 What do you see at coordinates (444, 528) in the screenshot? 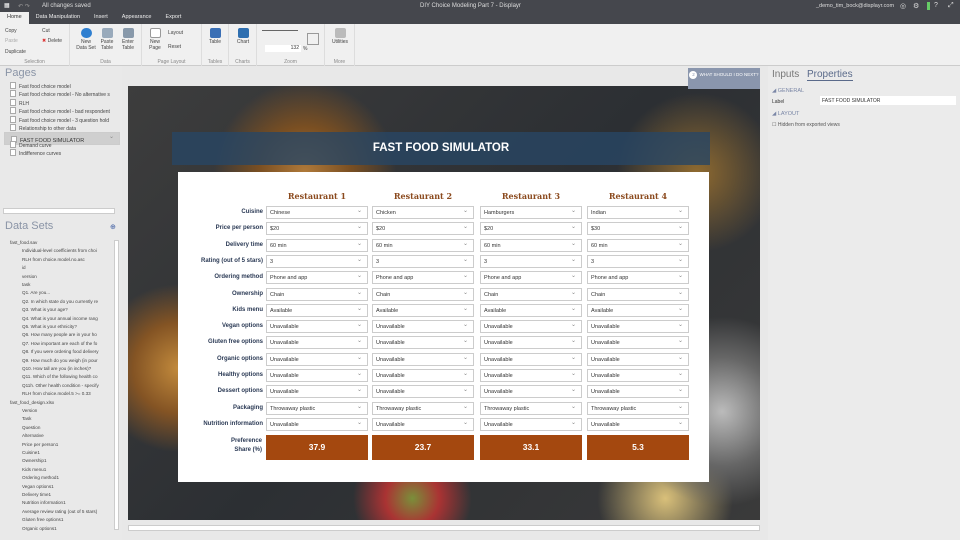
I see `canvas-scrollbar` at bounding box center [444, 528].